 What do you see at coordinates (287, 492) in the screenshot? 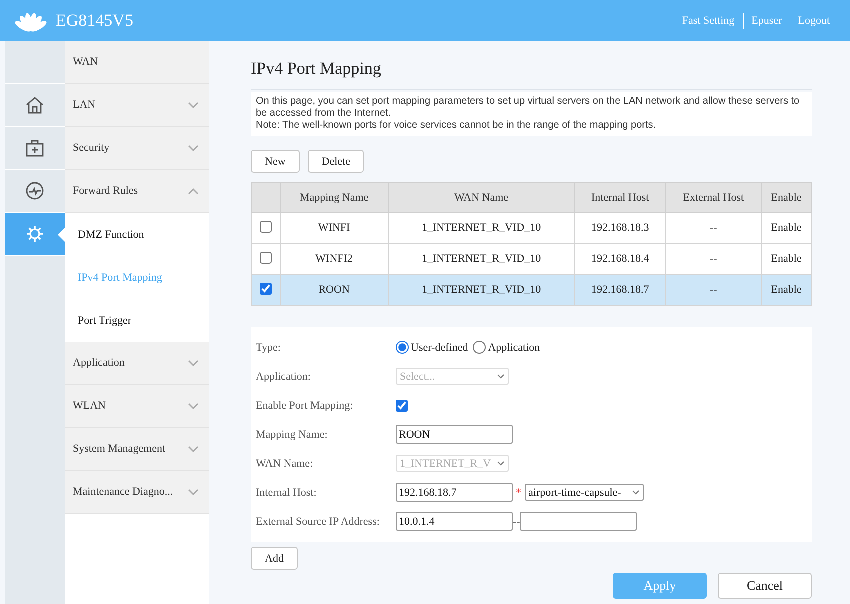
I see `field-label: Internal Host:` at bounding box center [287, 492].